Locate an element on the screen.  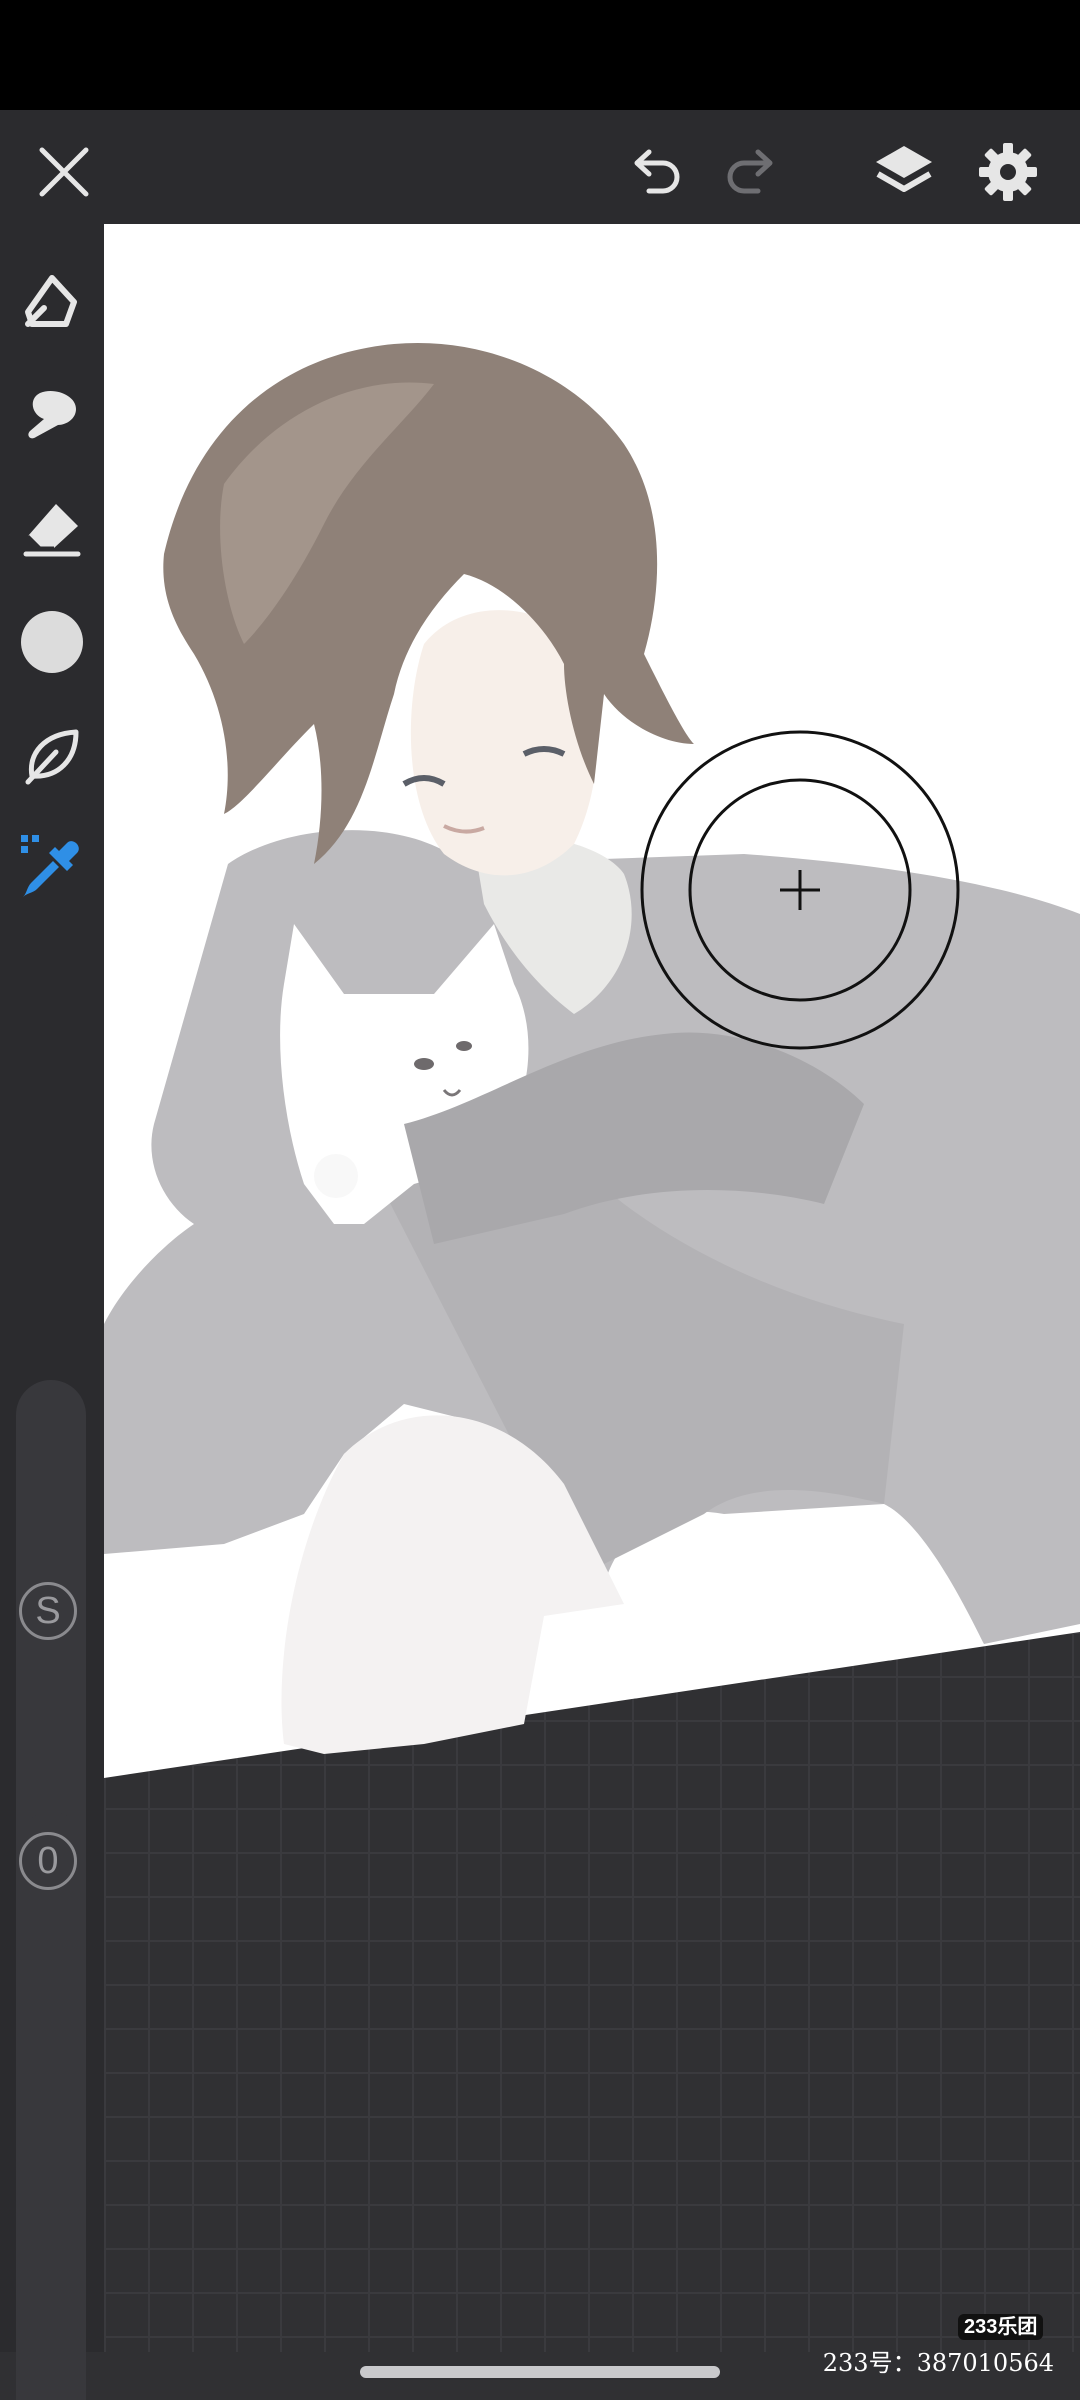
layers-button is located at coordinates (904, 172).